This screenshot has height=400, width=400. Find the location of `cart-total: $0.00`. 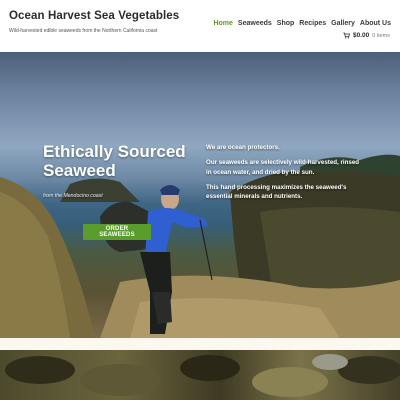

cart-total: $0.00 is located at coordinates (361, 35).